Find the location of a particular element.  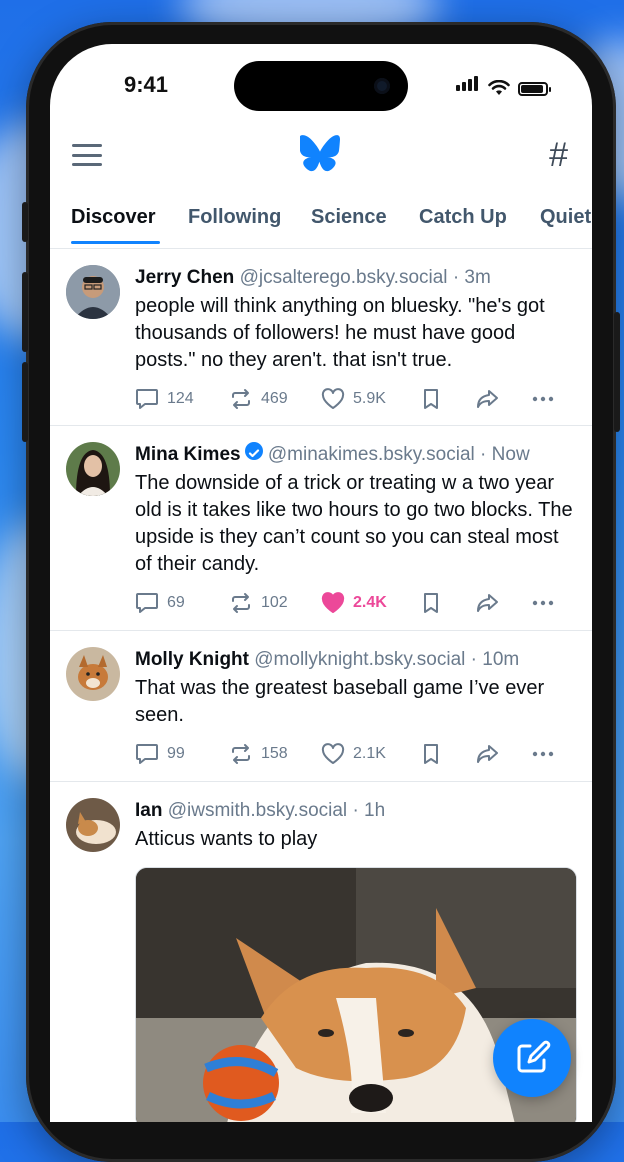

app-header: # is located at coordinates (321, 159).